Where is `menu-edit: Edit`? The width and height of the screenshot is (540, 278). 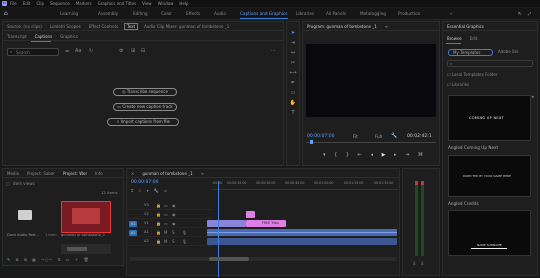
menu-edit: Edit is located at coordinates (27, 3).